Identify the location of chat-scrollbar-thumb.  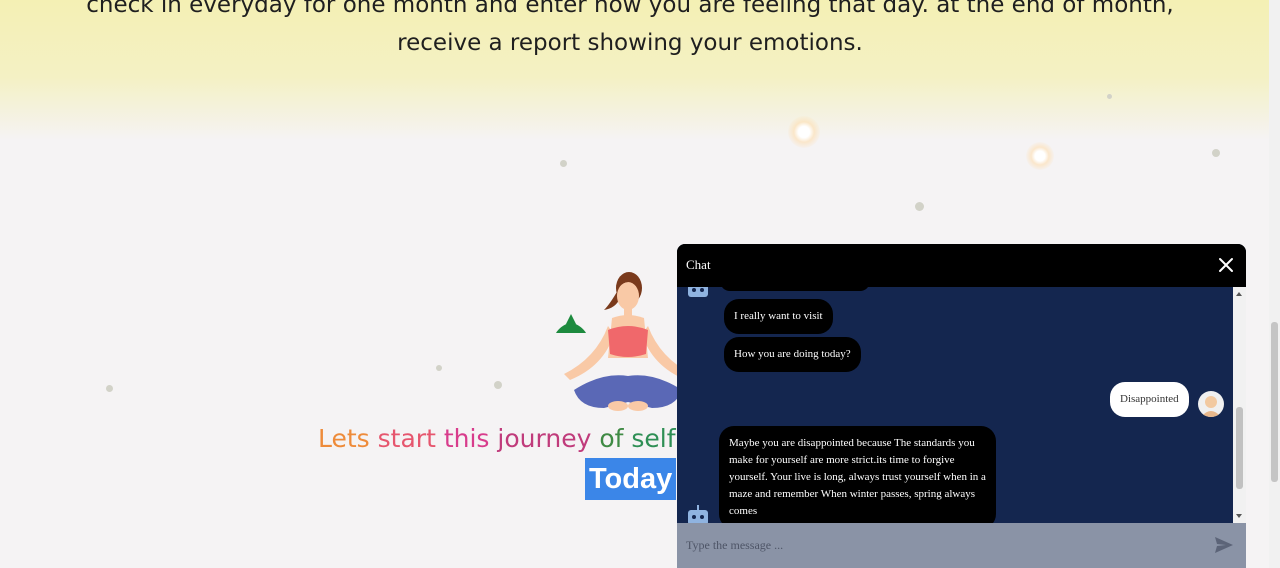
(1239, 448).